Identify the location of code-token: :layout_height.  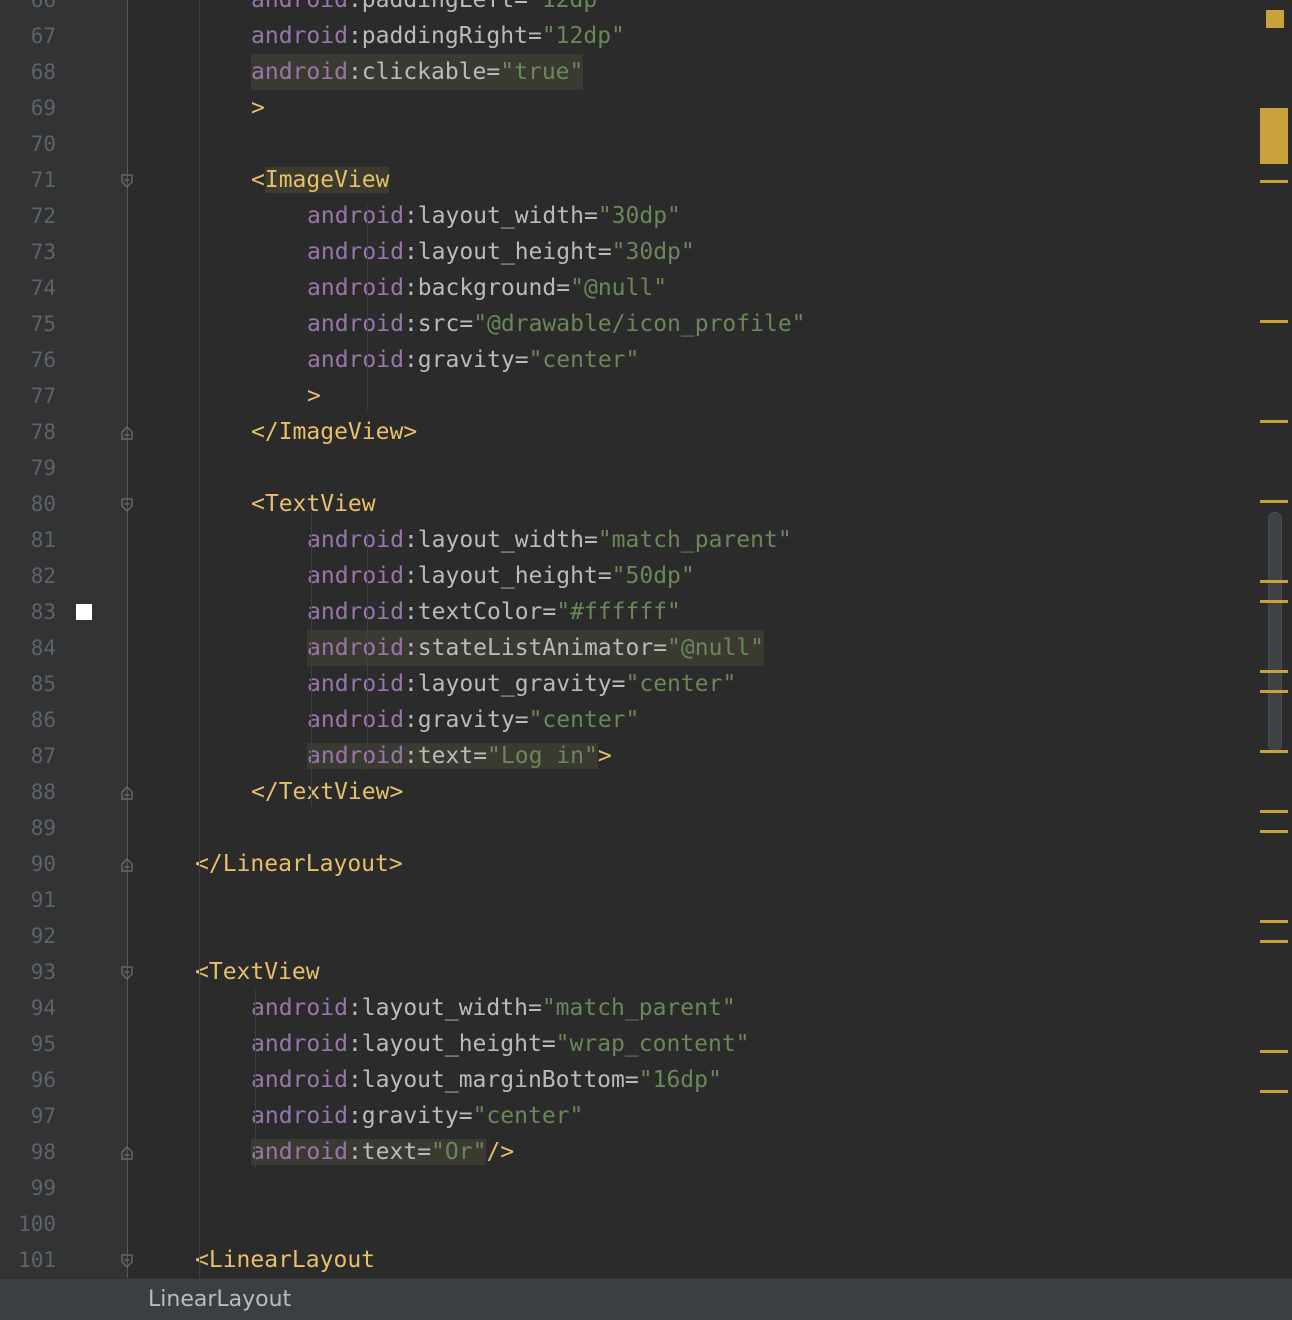
(500, 252).